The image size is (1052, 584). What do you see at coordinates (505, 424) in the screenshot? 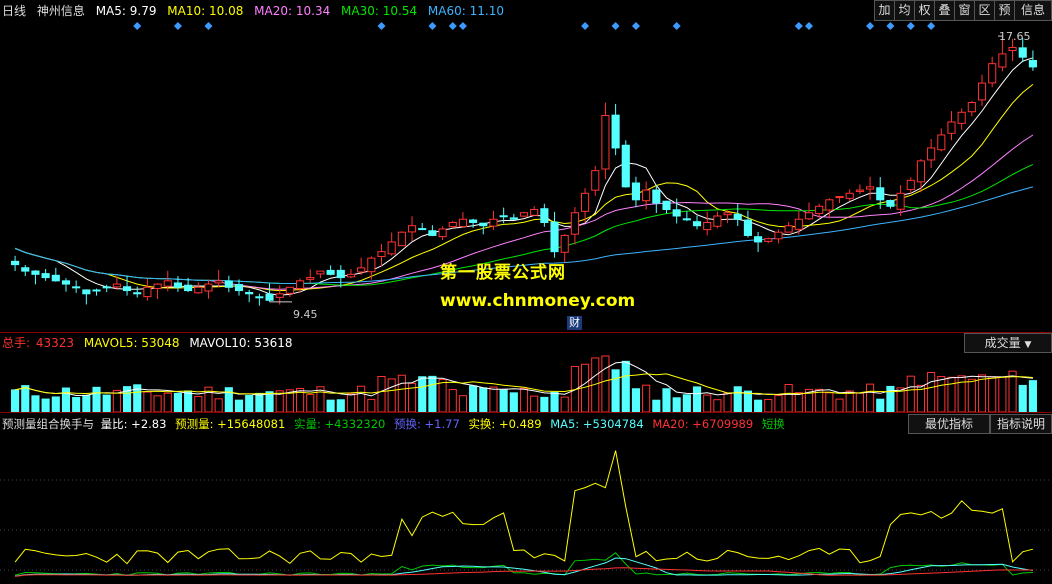
I see `actual-turnover-value: 实换: +0.489` at bounding box center [505, 424].